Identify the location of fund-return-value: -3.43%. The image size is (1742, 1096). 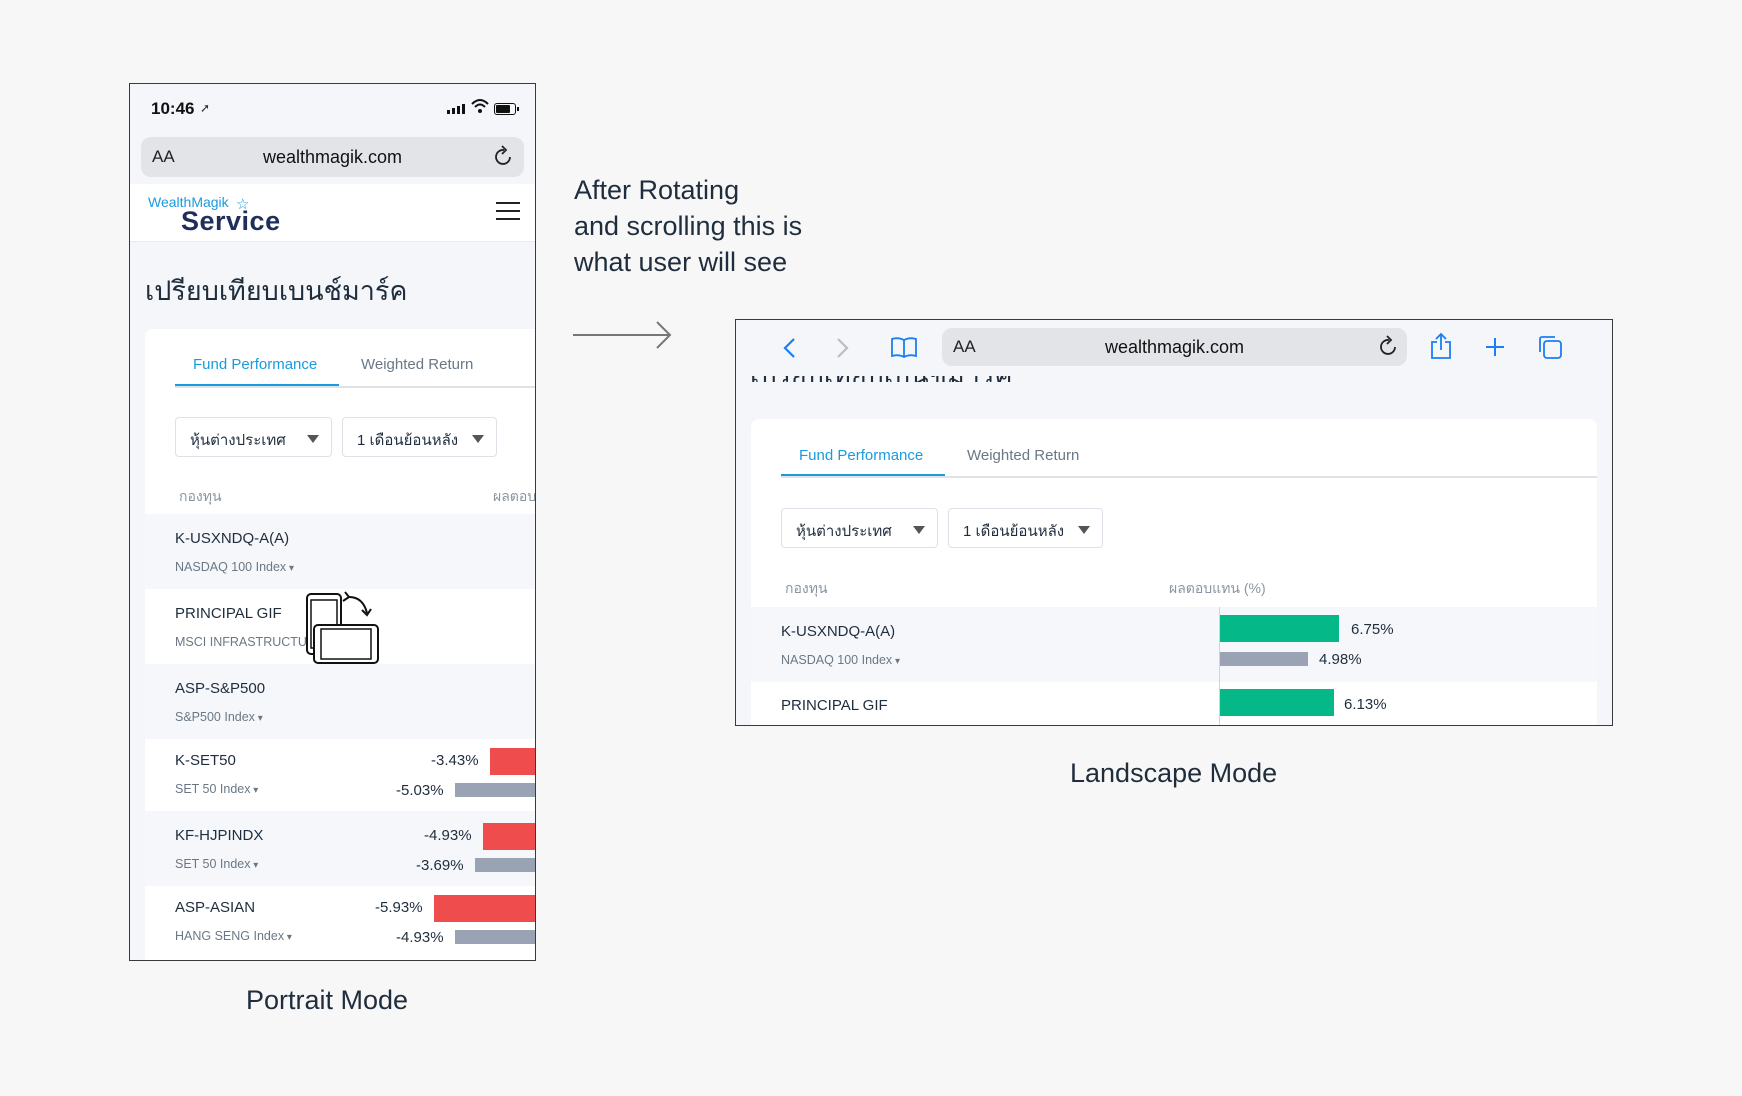
(455, 760).